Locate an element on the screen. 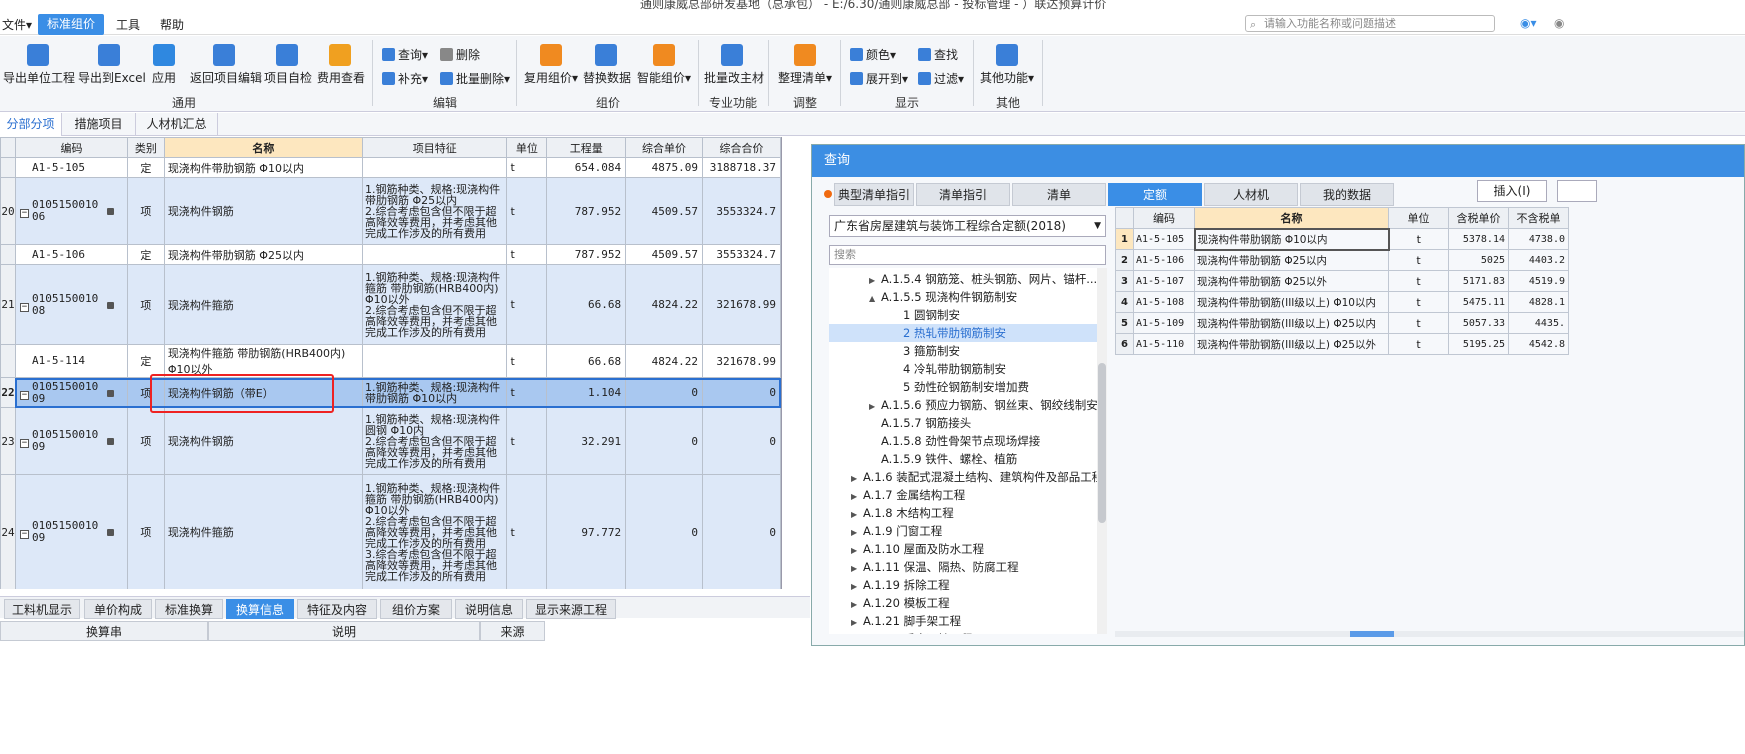 The height and width of the screenshot is (754, 1745). result-price-tax: 5378.14 is located at coordinates (1478, 239).